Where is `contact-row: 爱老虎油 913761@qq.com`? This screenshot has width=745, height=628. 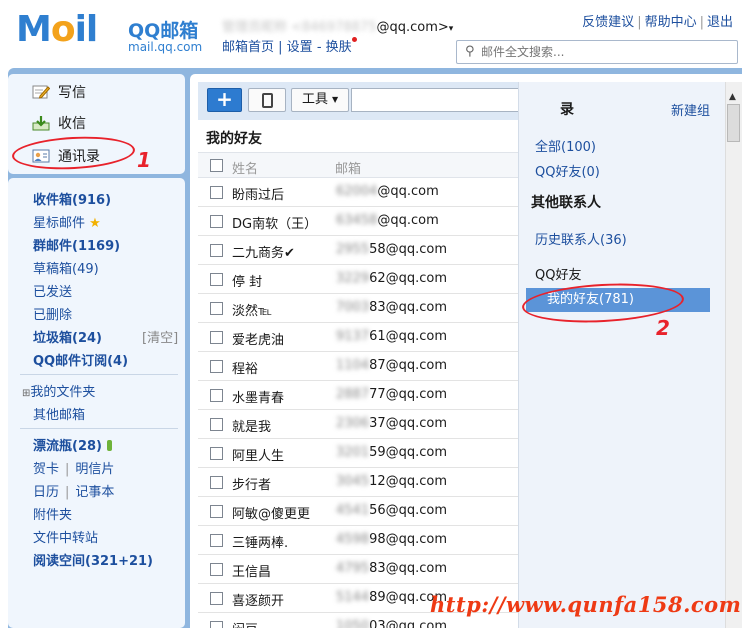
contact-row: 爱老虎油 913761@qq.com is located at coordinates (358, 337).